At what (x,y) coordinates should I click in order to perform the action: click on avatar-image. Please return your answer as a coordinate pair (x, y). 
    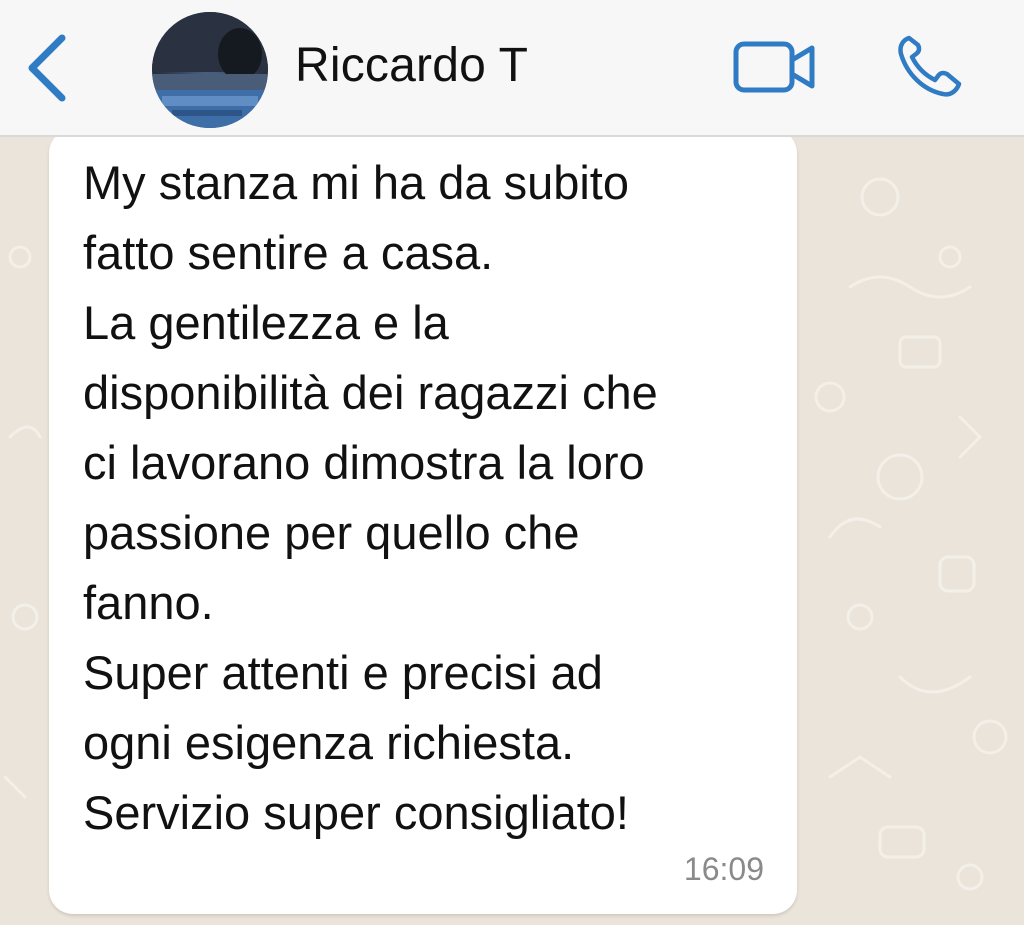
    Looking at the image, I should click on (210, 70).